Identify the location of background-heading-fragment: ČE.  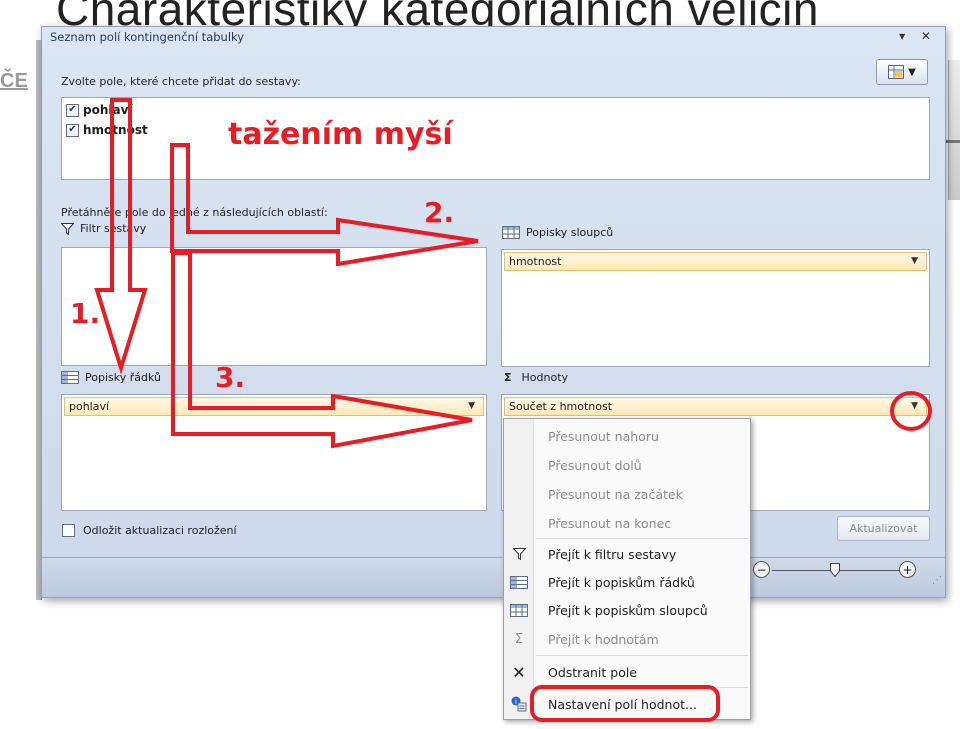
(14, 81).